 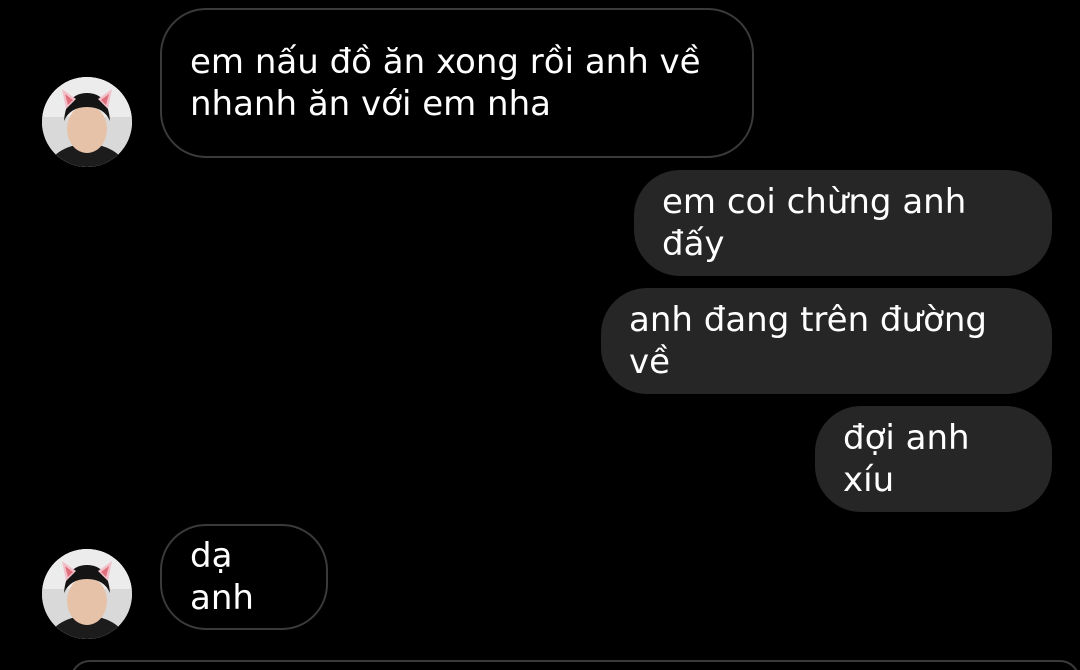 I want to click on message-bubble-outgoing: em coi chừng anh đấy, so click(x=843, y=223).